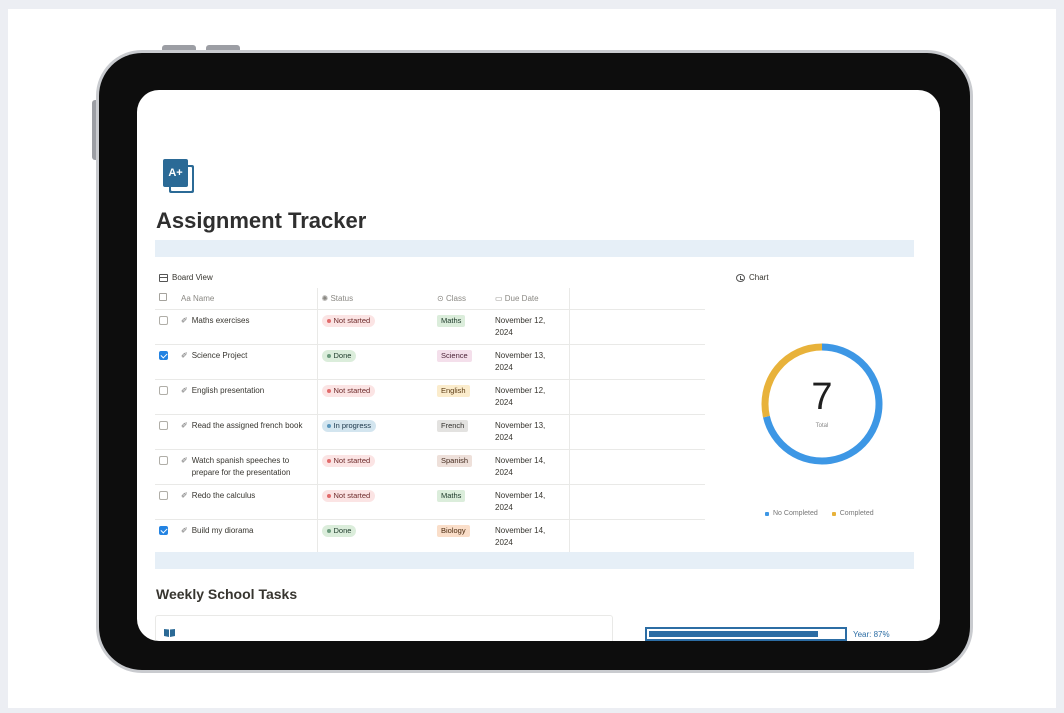 Image resolution: width=1064 pixels, height=713 pixels. Describe the element at coordinates (222, 530) in the screenshot. I see `row-name: Build my diorama` at that location.